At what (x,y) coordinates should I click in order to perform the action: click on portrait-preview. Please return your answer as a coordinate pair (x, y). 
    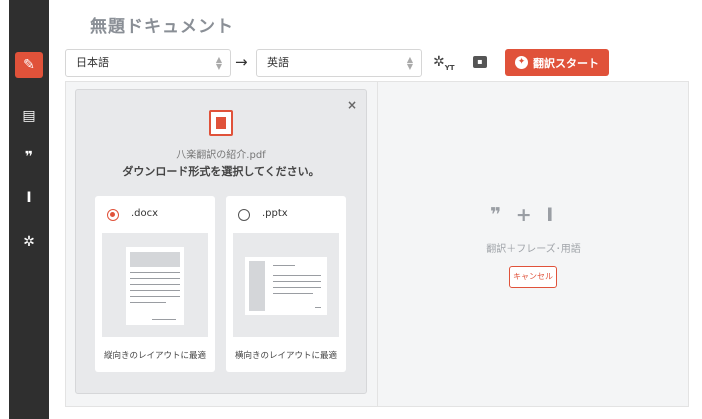
    Looking at the image, I should click on (155, 285).